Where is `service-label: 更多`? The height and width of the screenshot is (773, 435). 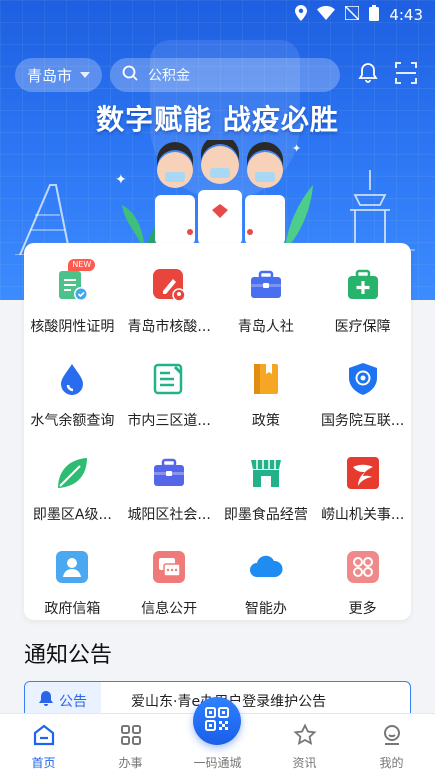
service-label: 更多 is located at coordinates (362, 609).